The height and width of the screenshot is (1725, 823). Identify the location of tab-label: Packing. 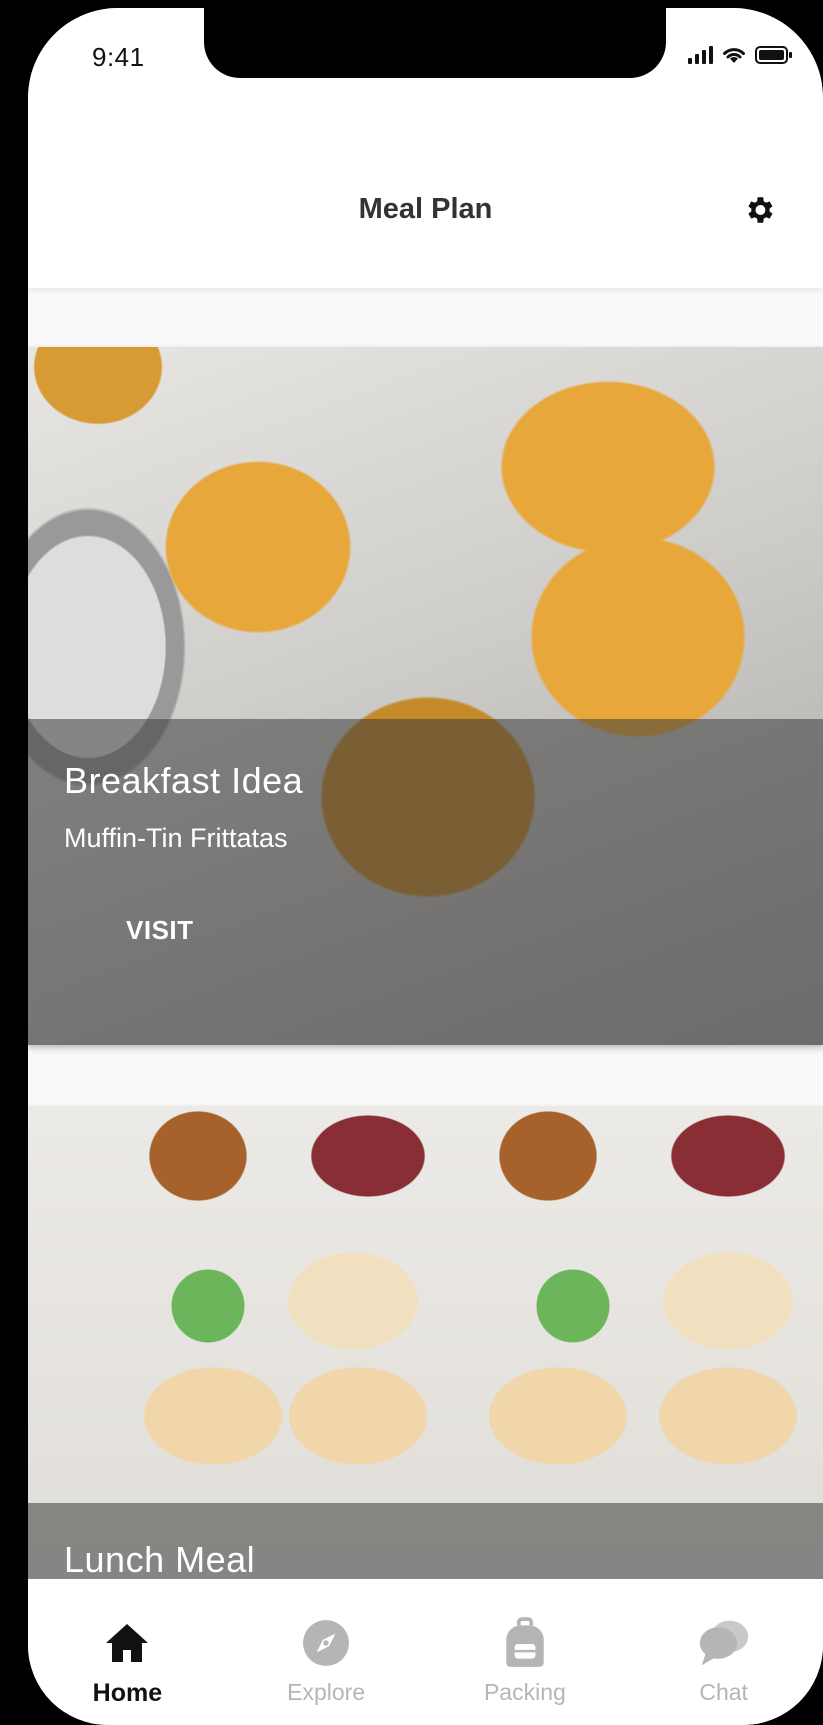
(524, 1692).